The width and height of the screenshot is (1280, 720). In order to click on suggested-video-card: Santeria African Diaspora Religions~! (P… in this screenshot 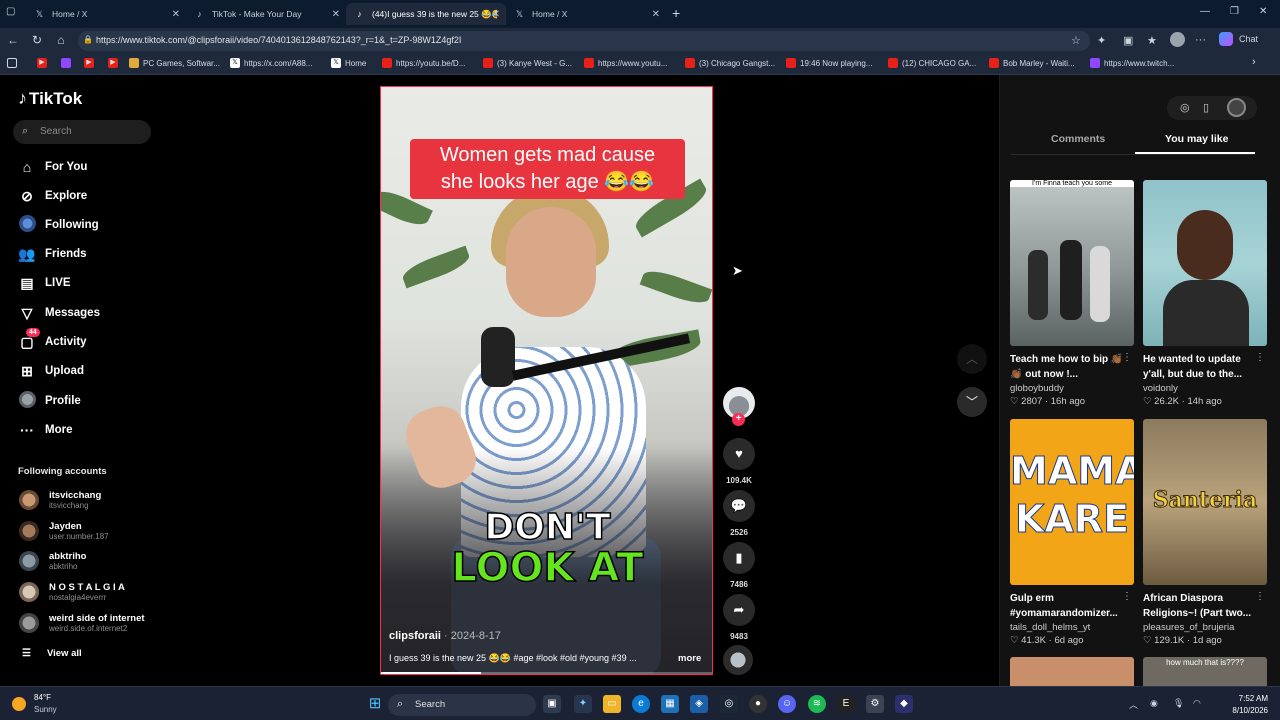, I will do `click(1205, 532)`.